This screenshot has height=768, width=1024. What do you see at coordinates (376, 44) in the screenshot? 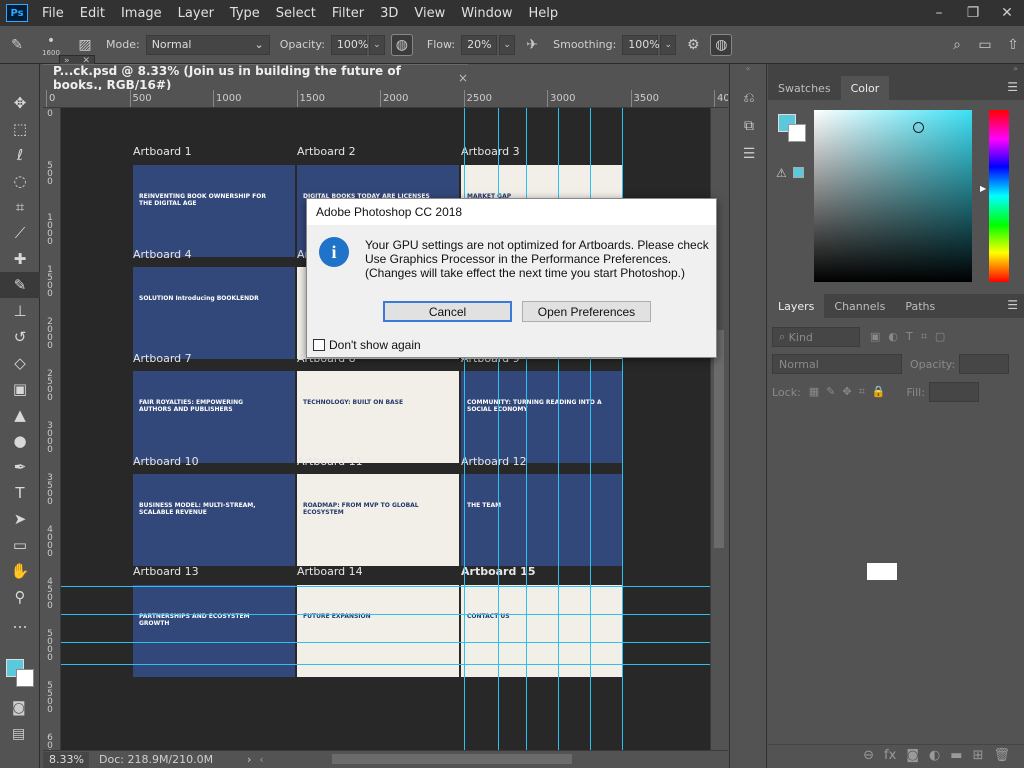
I see `opacity-dropdown: ⌄` at bounding box center [376, 44].